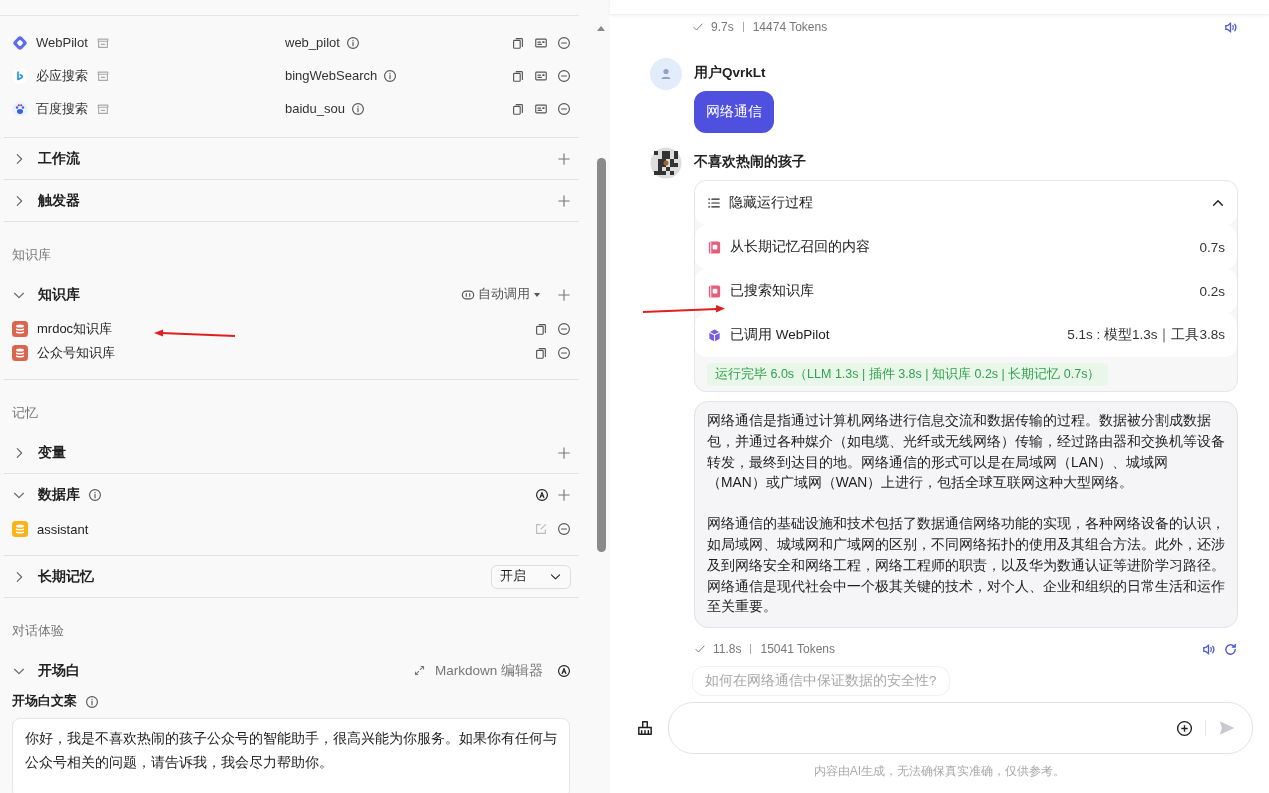 This screenshot has width=1269, height=793. What do you see at coordinates (645, 728) in the screenshot?
I see `clear-icon` at bounding box center [645, 728].